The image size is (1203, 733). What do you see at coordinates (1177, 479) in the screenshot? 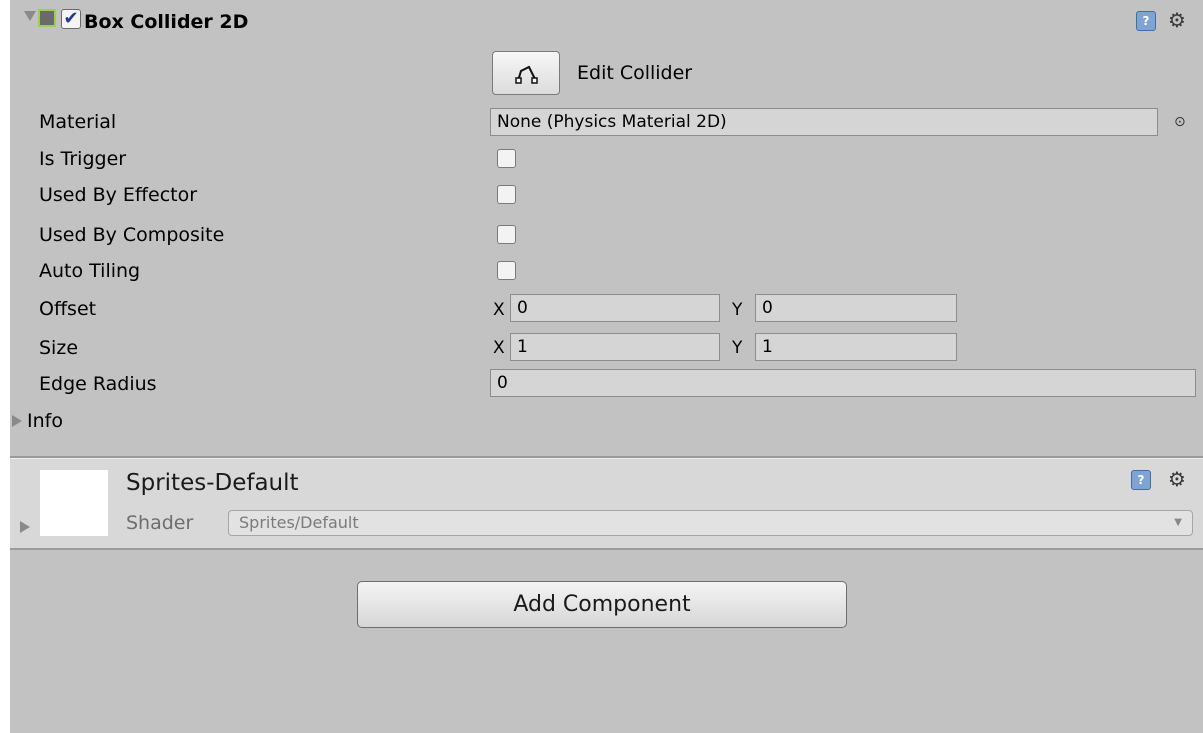
I see `material-gear-icon: ⚙` at bounding box center [1177, 479].